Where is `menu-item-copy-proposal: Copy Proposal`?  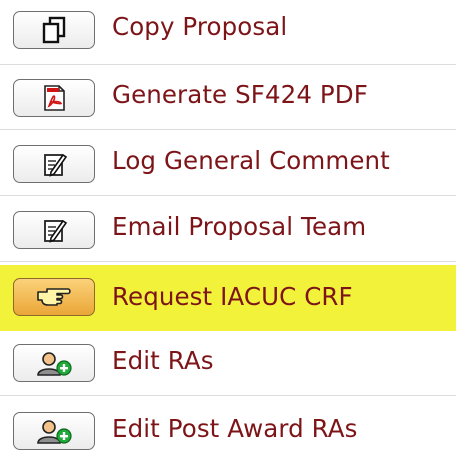
menu-item-copy-proposal: Copy Proposal is located at coordinates (228, 32).